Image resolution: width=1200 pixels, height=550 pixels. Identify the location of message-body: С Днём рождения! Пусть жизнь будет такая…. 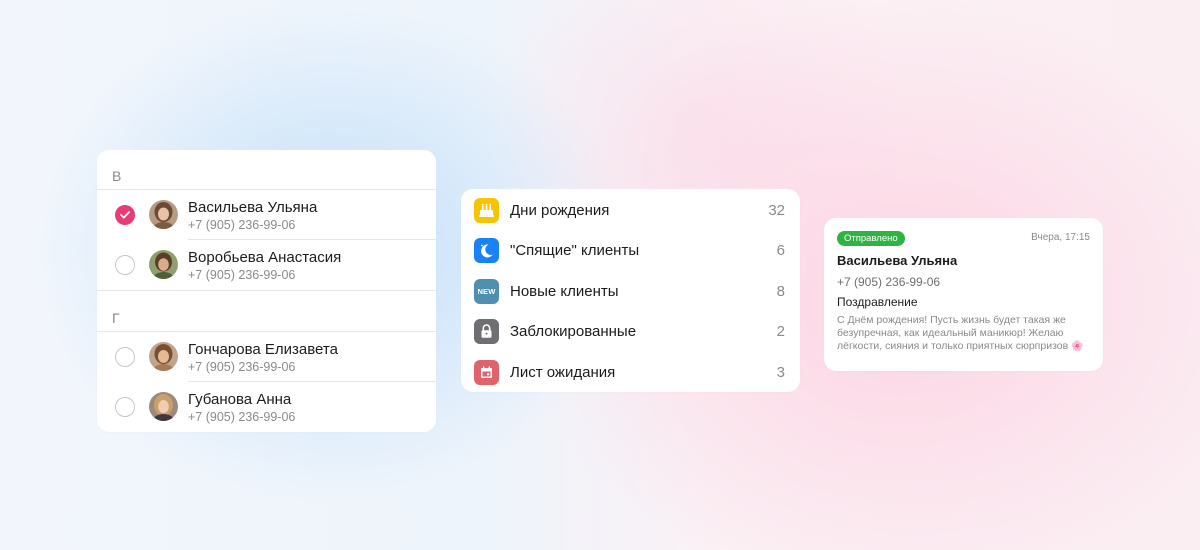
(966, 333).